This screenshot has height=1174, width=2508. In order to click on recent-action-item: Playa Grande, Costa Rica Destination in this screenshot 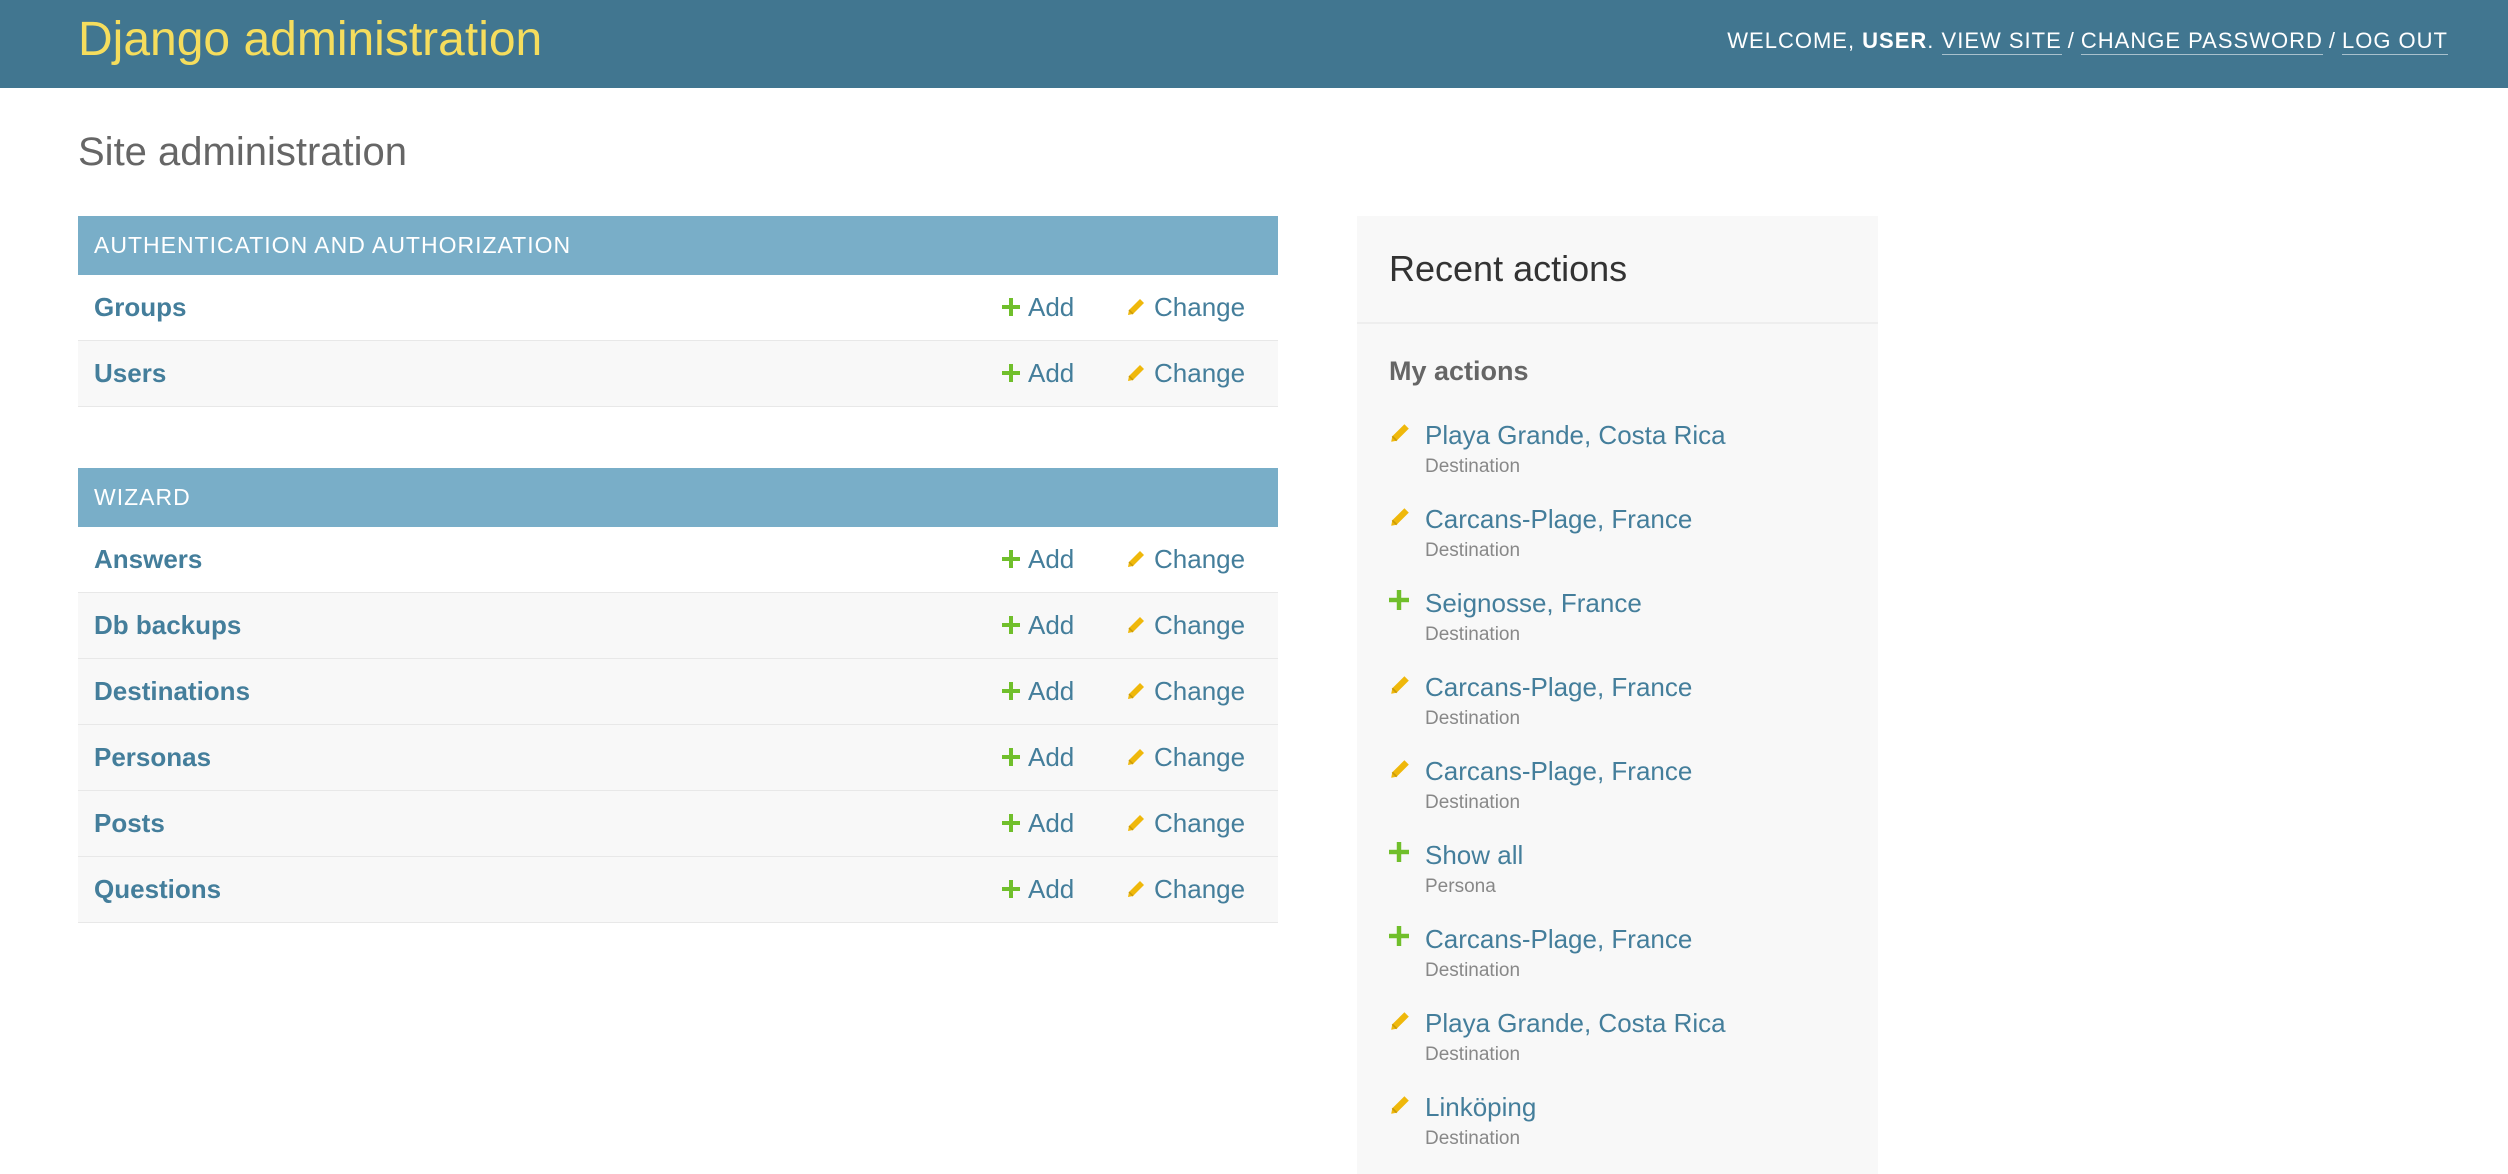, I will do `click(1617, 1048)`.